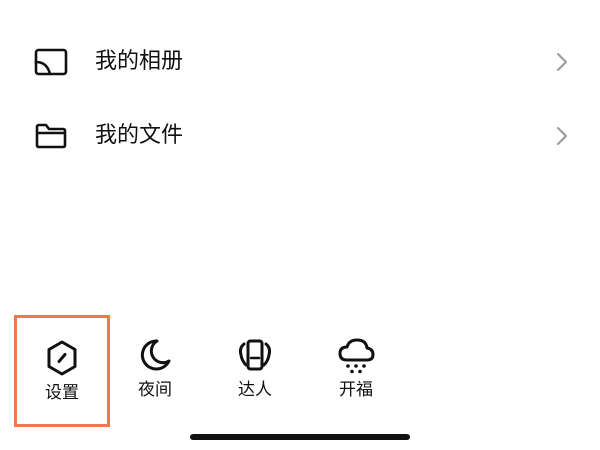 This screenshot has height=450, width=600. Describe the element at coordinates (155, 390) in the screenshot. I see `toolbar-item-label: 夜间` at that location.